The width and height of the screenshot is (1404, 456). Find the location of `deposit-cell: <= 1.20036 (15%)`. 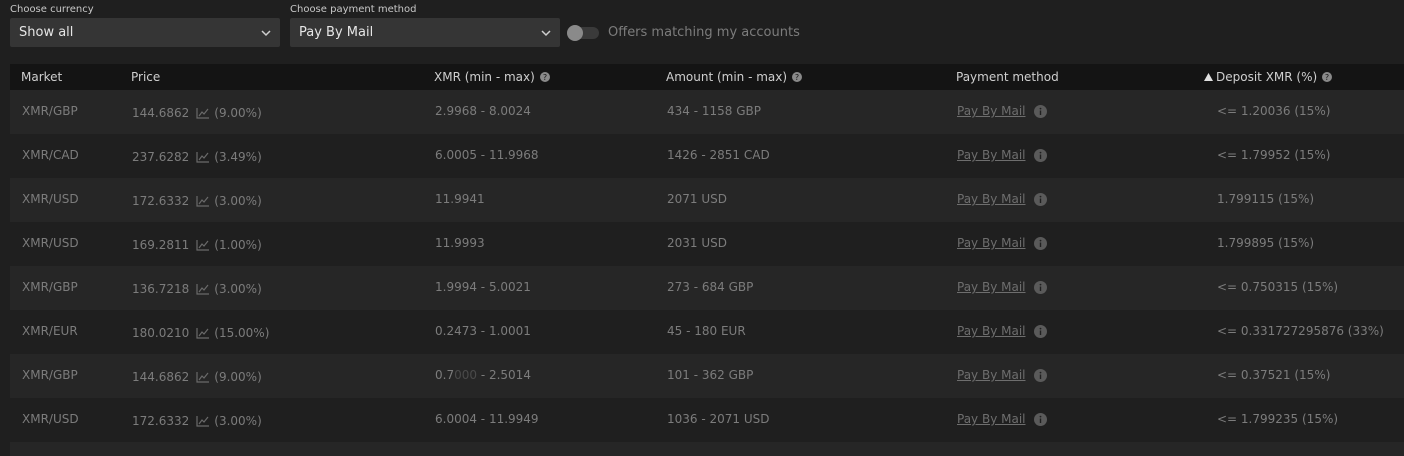

deposit-cell: <= 1.20036 (15%) is located at coordinates (1274, 111).